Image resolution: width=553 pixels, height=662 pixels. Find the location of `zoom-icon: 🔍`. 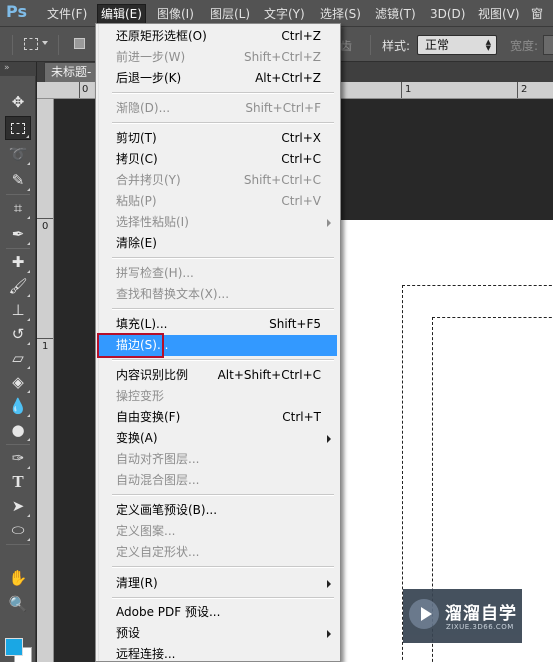

zoom-icon: 🔍 is located at coordinates (18, 604).